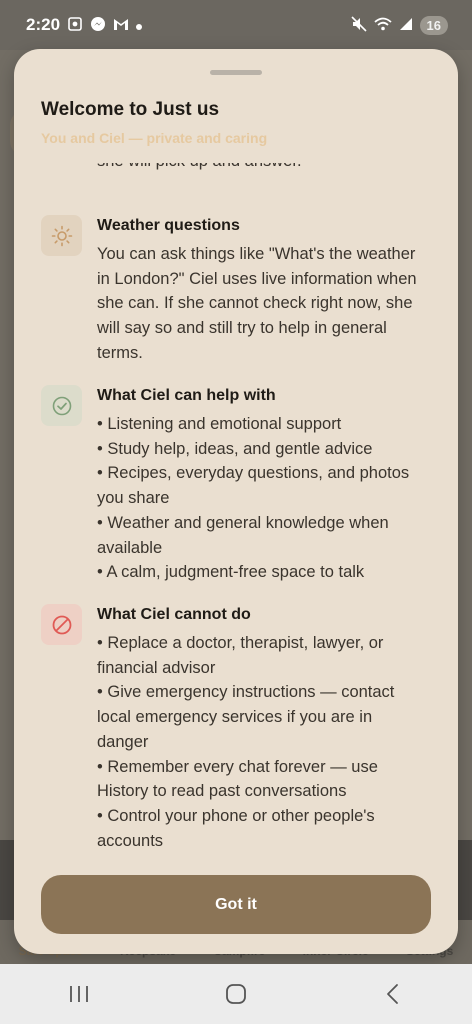  I want to click on home-button, so click(236, 994).